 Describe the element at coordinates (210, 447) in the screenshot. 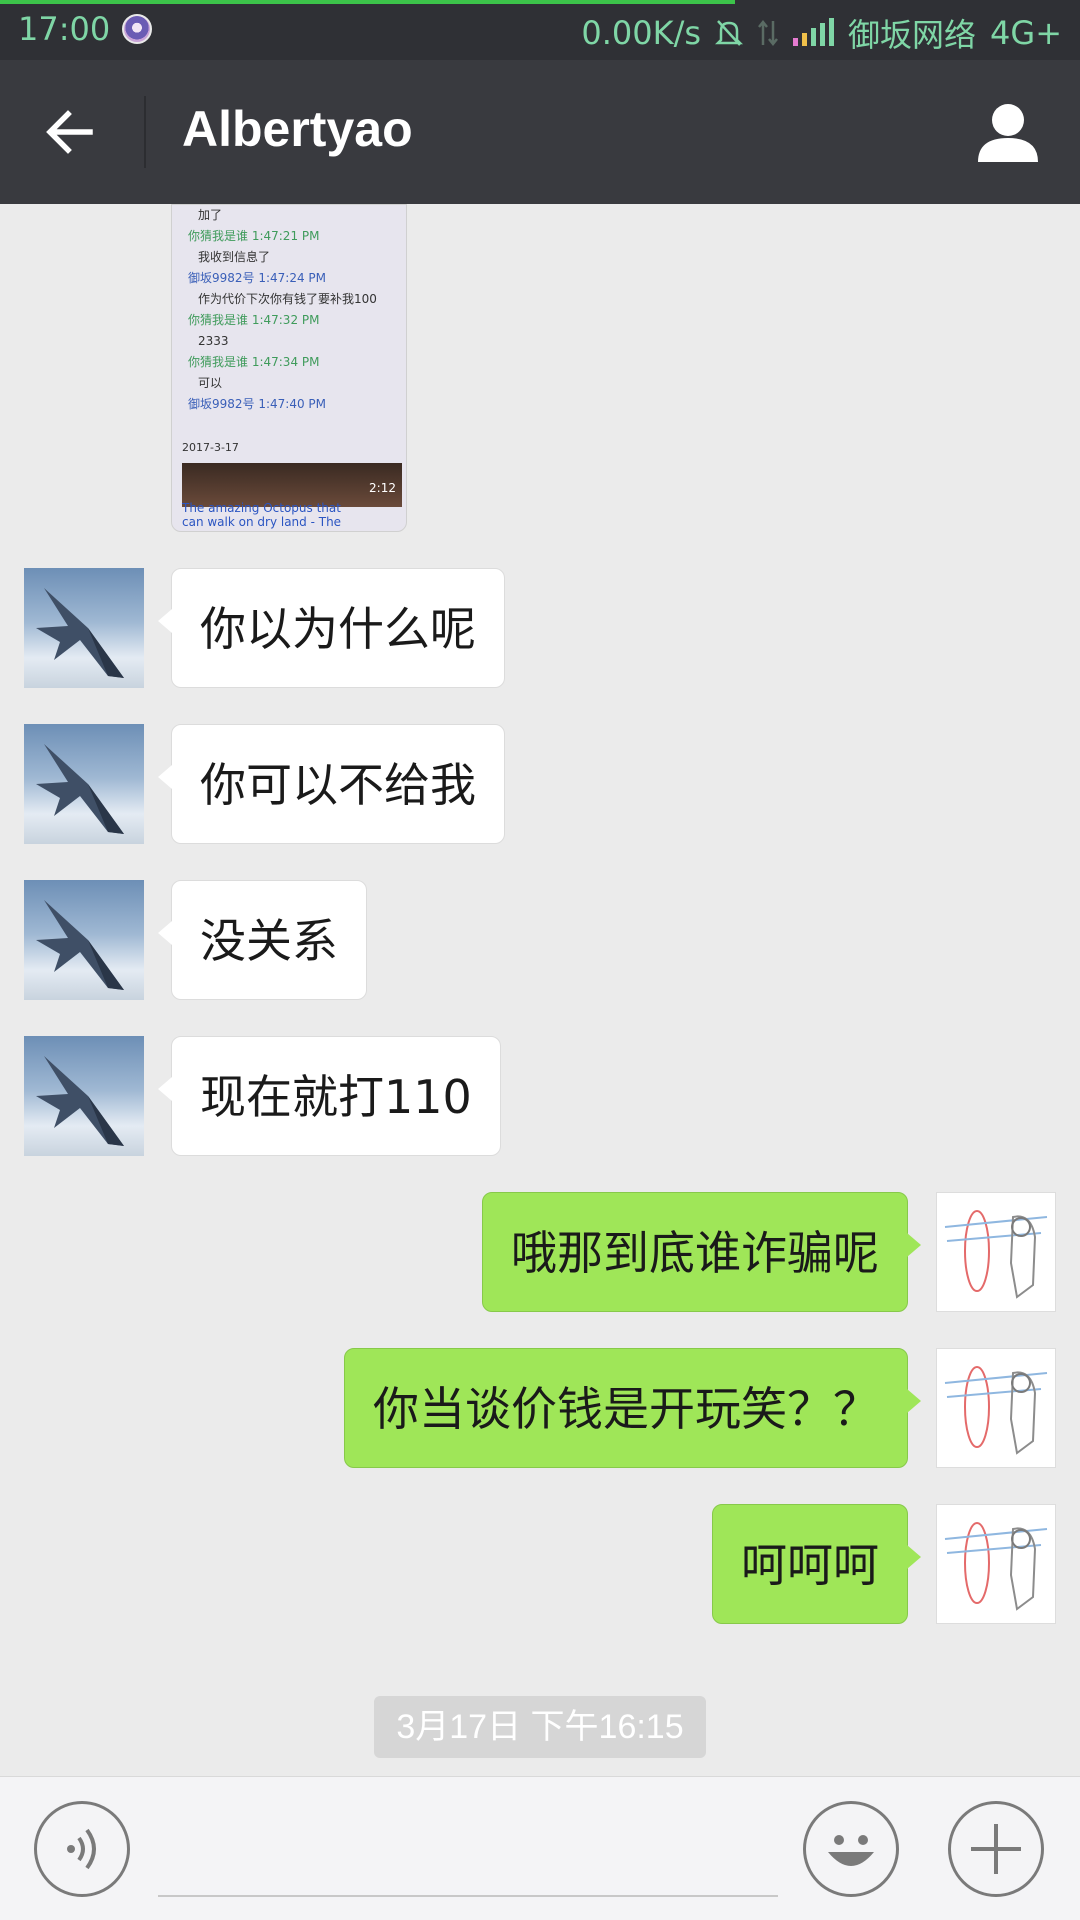

I see `image-date: 2017-3-17` at that location.